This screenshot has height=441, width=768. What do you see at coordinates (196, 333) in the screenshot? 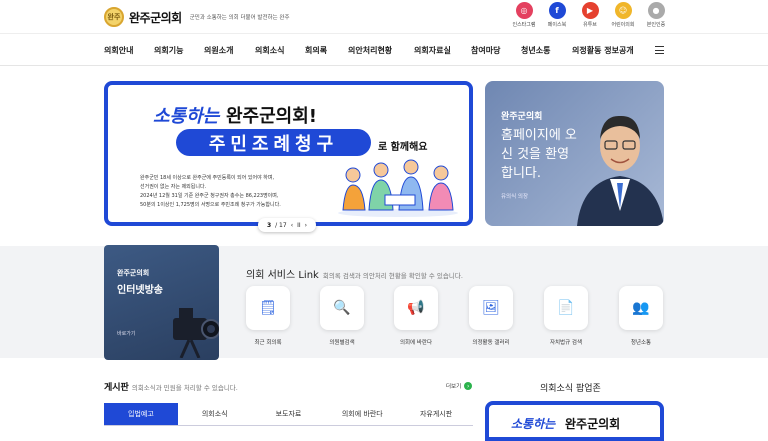
I see `camera-icon` at bounding box center [196, 333].